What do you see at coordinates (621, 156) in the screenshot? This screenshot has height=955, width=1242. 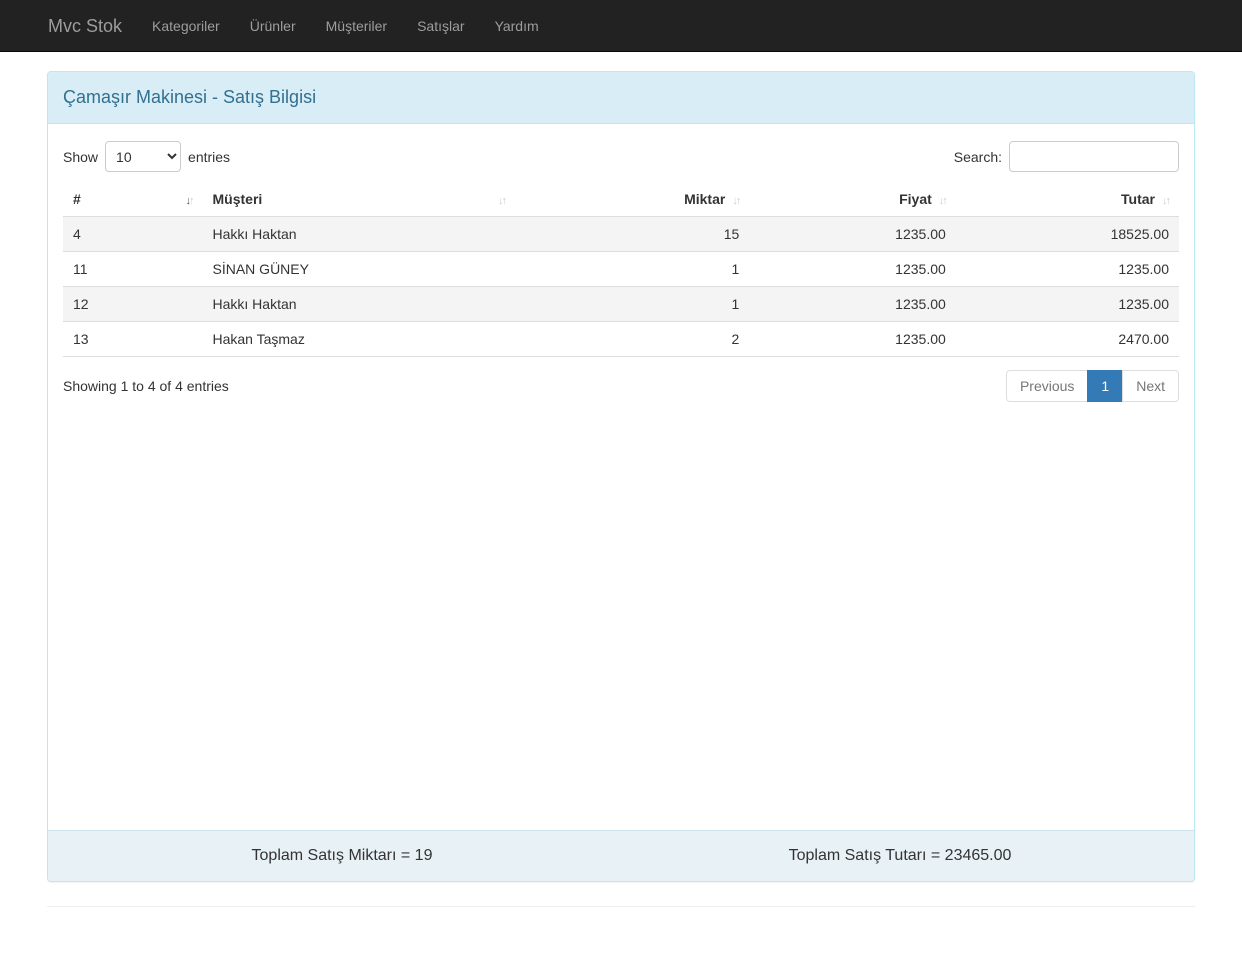 I see `table-controls: Show 10 entries Search:` at bounding box center [621, 156].